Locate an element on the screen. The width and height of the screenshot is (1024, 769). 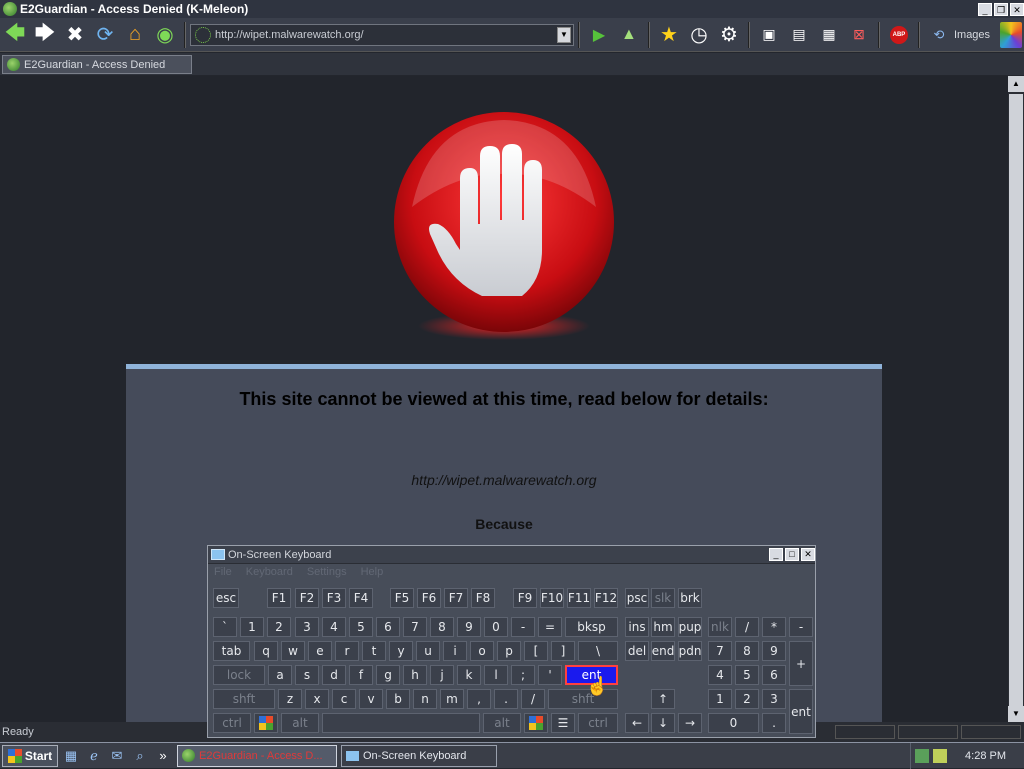
key-f4: F4 is located at coordinates (361, 598).